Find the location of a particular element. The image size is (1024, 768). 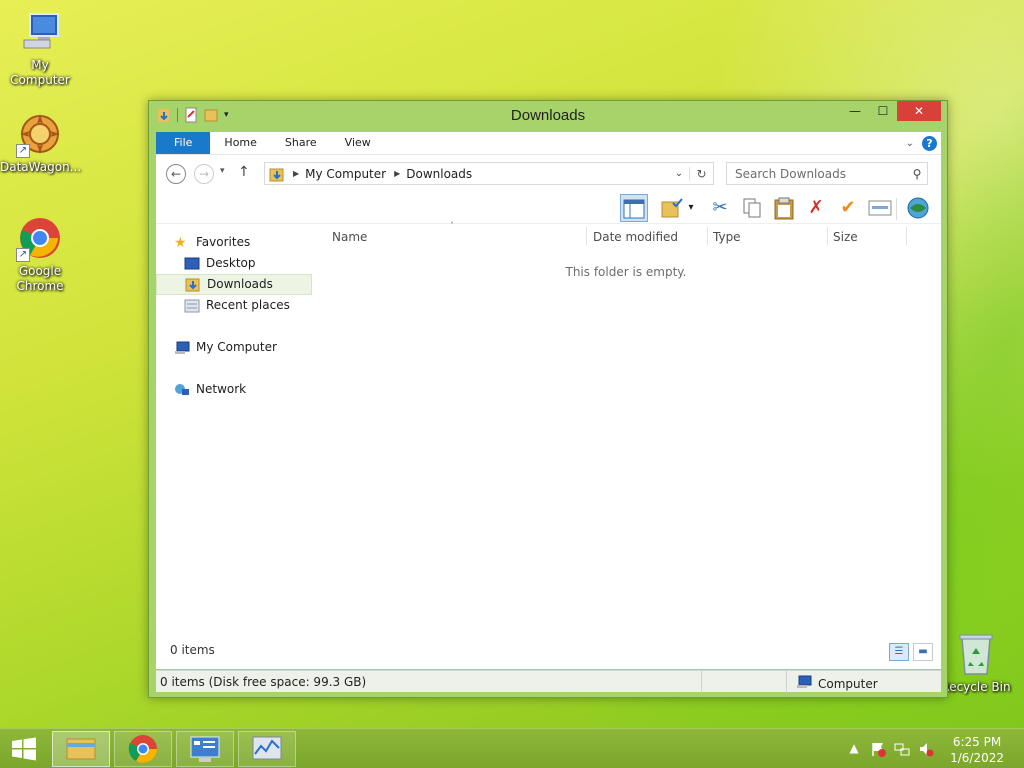

nav-item-favorites: ★ Favorites is located at coordinates (212, 242).